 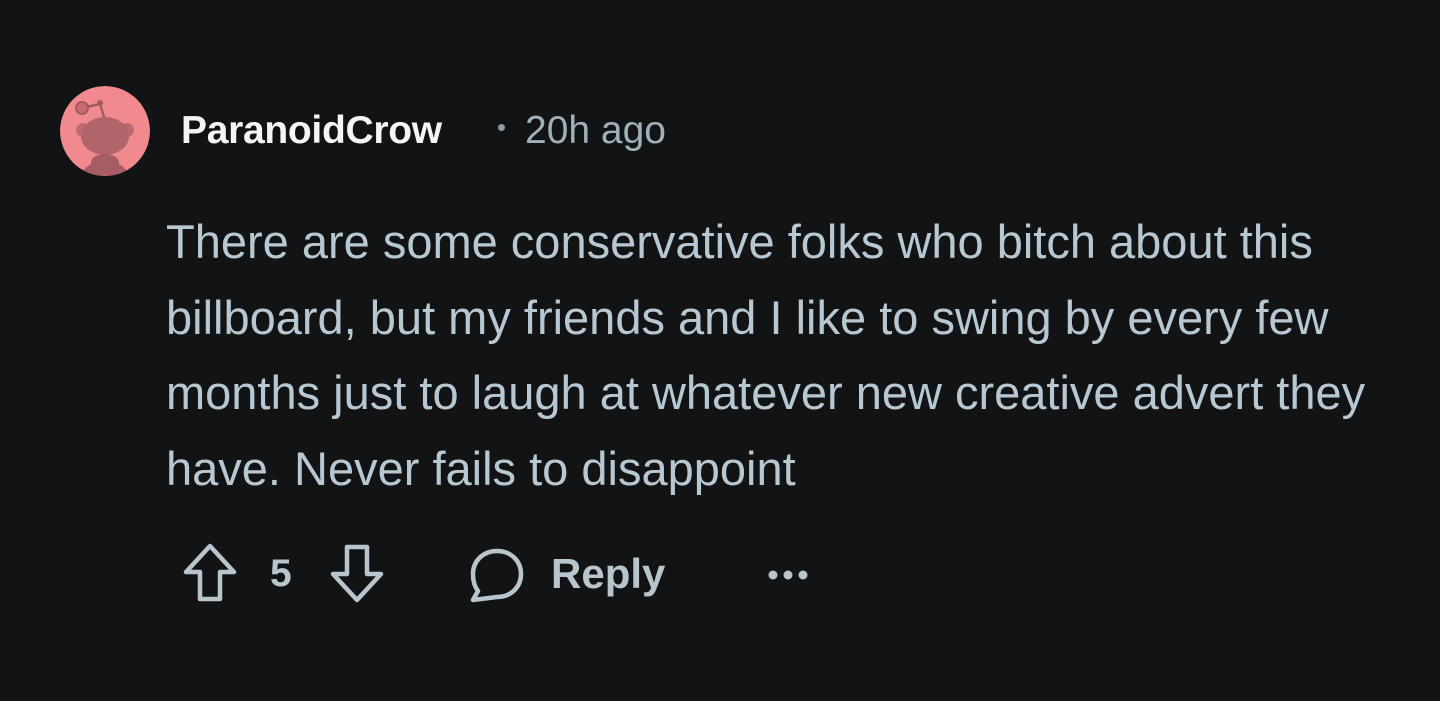 What do you see at coordinates (311, 131) in the screenshot?
I see `username: ParanoidCrow` at bounding box center [311, 131].